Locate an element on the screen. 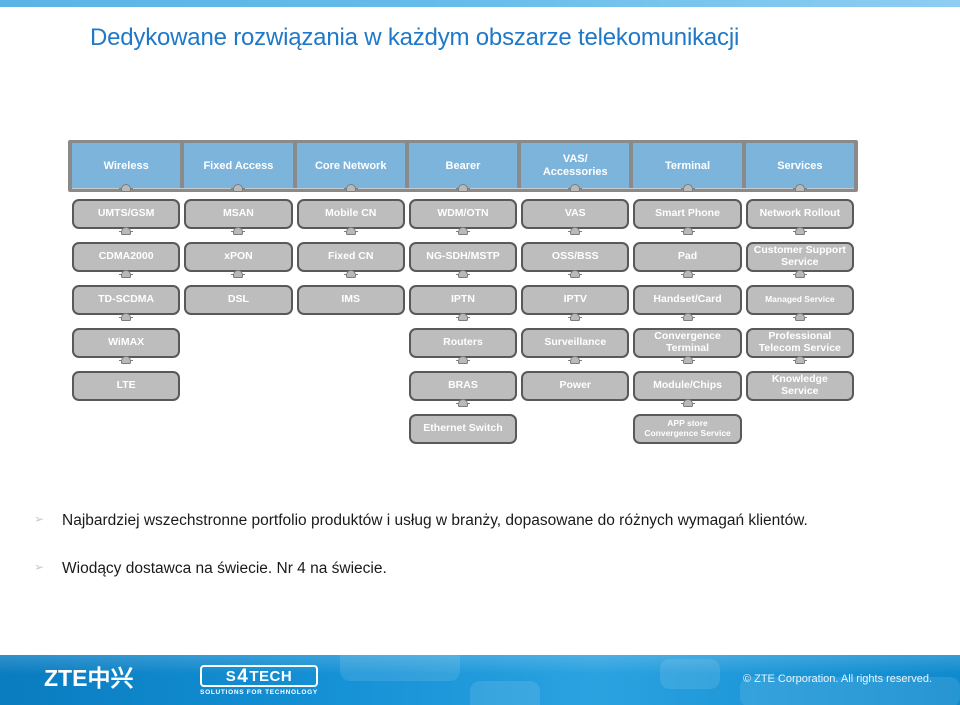  diagram-chip: IMS is located at coordinates (350, 299).